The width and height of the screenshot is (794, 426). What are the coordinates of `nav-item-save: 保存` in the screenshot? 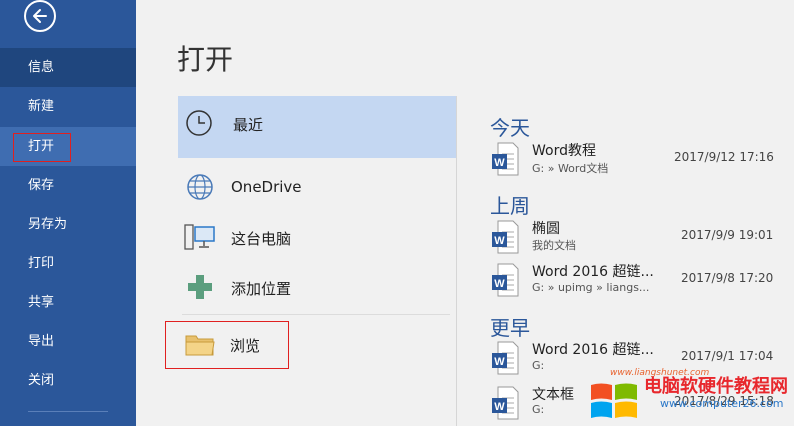 It's located at (68, 185).